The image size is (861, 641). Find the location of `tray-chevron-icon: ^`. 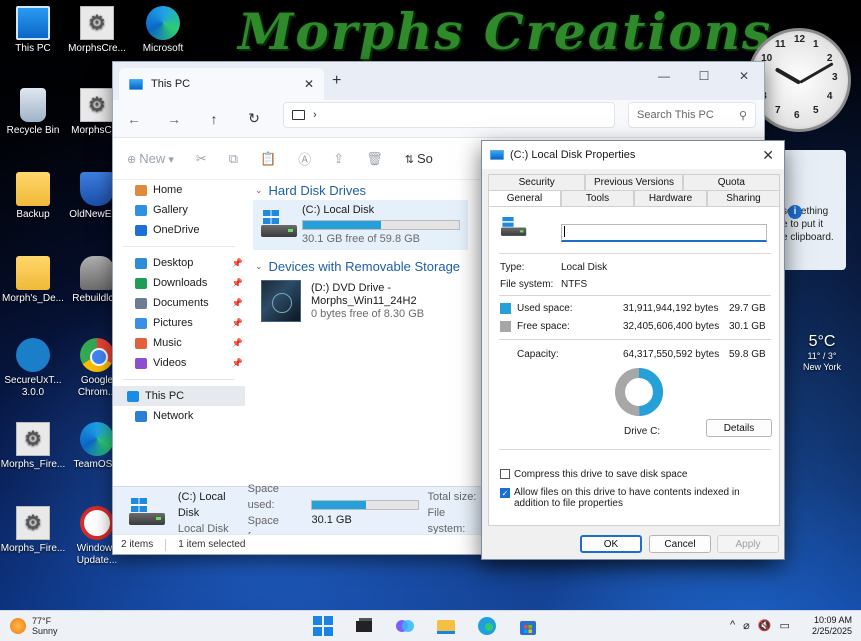

tray-chevron-icon: ^ is located at coordinates (732, 625).